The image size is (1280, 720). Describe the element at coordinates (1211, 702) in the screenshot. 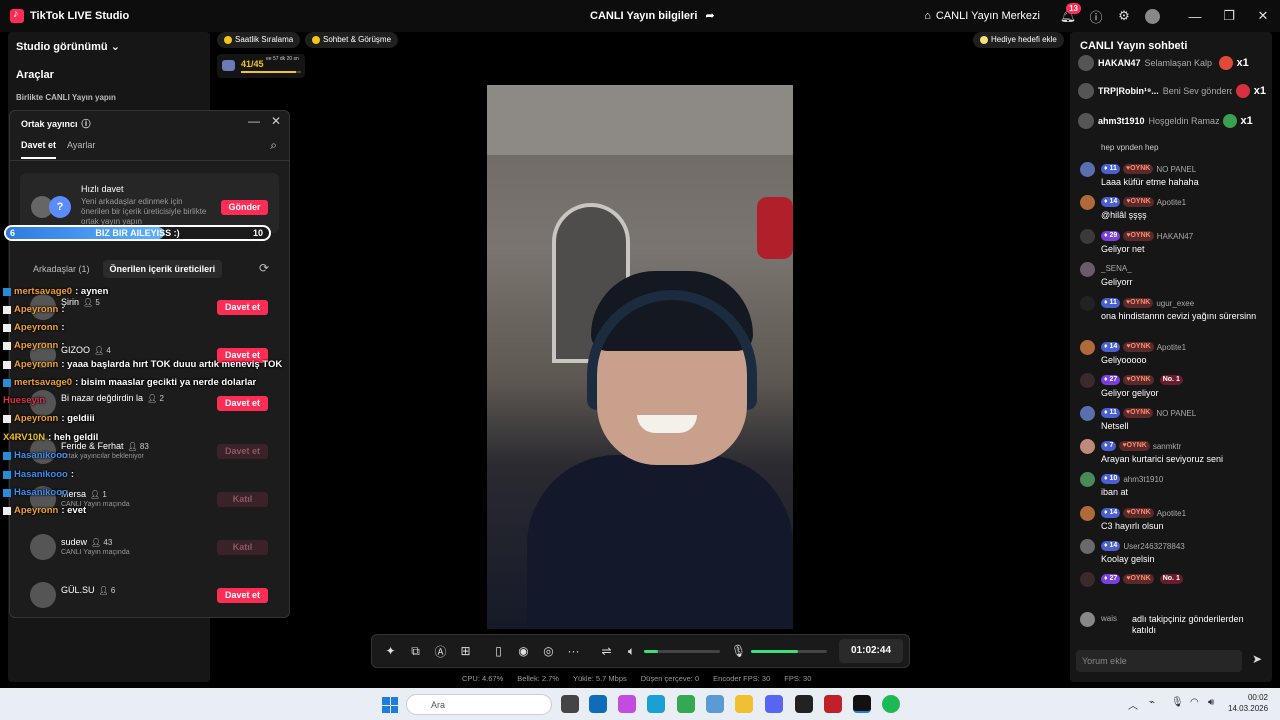

I see `volume-icon: 🔊︎` at that location.